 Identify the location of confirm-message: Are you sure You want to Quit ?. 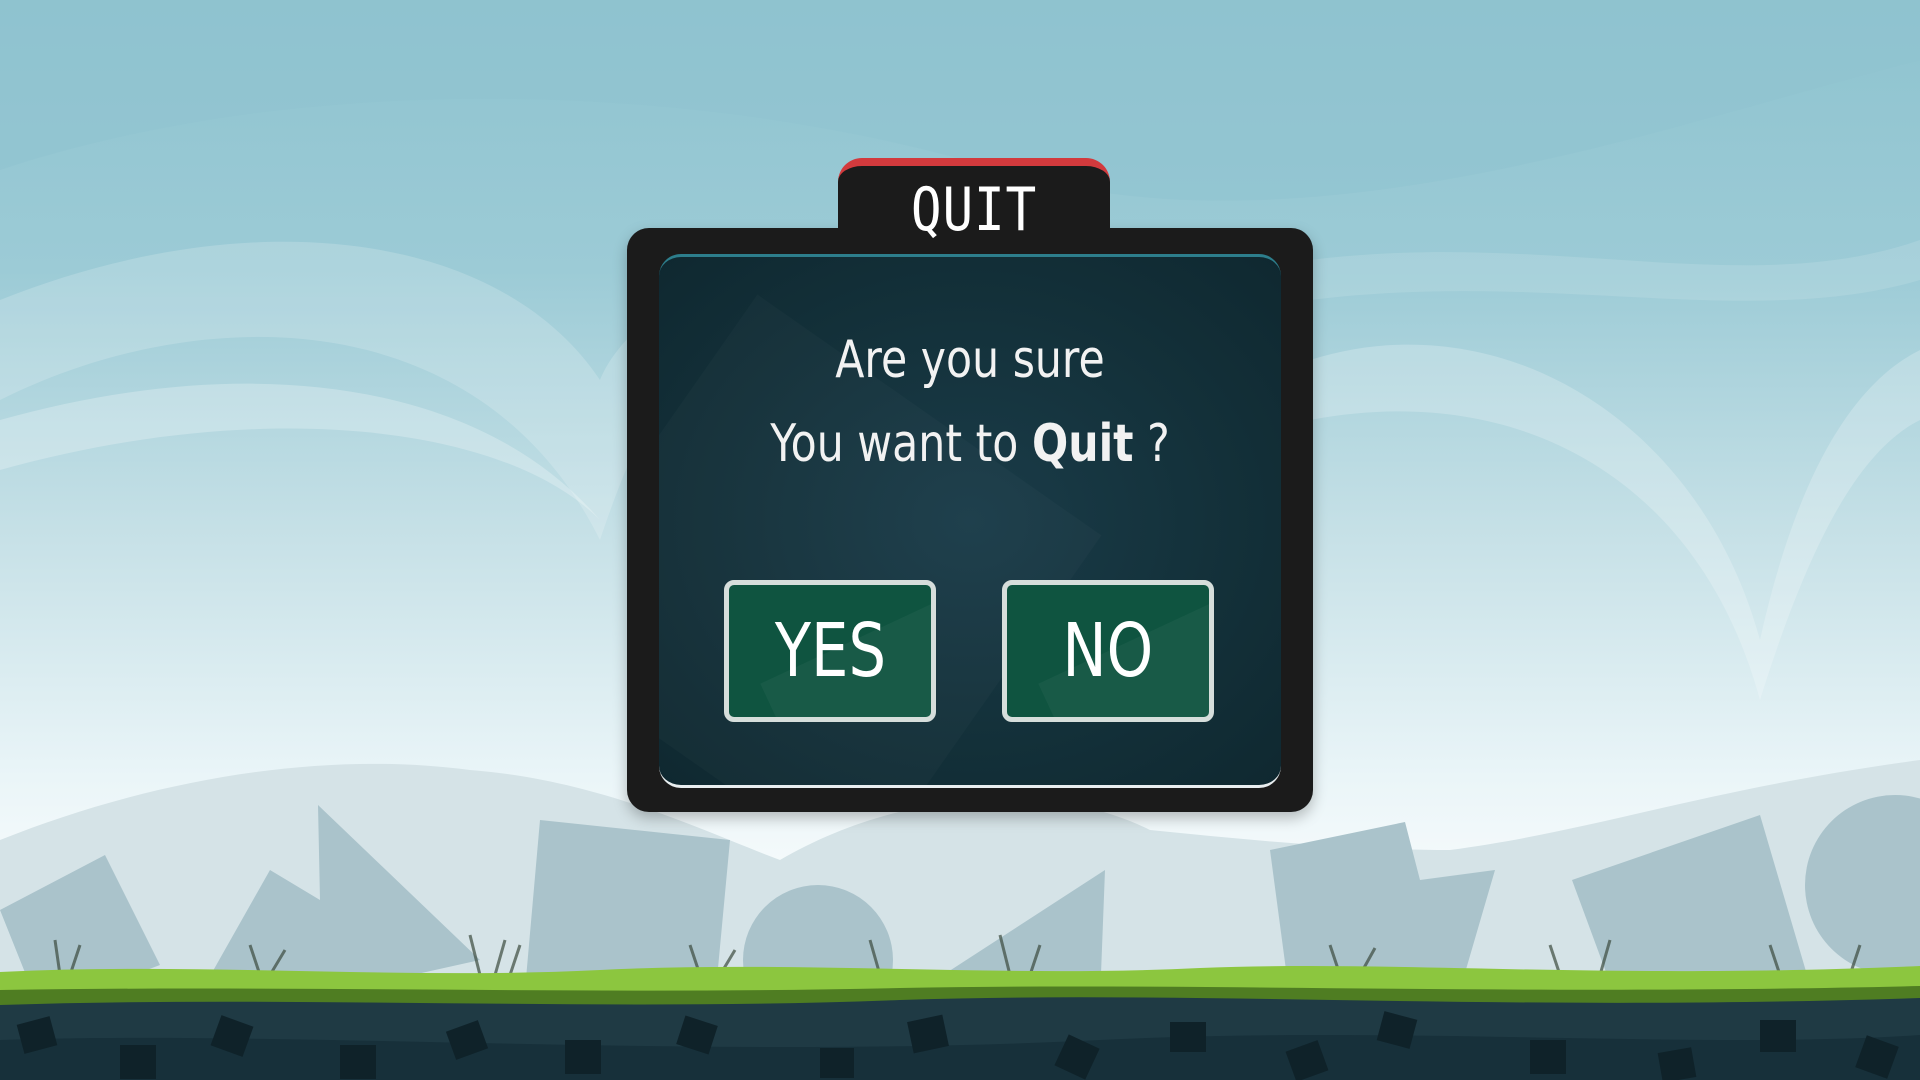
(970, 403).